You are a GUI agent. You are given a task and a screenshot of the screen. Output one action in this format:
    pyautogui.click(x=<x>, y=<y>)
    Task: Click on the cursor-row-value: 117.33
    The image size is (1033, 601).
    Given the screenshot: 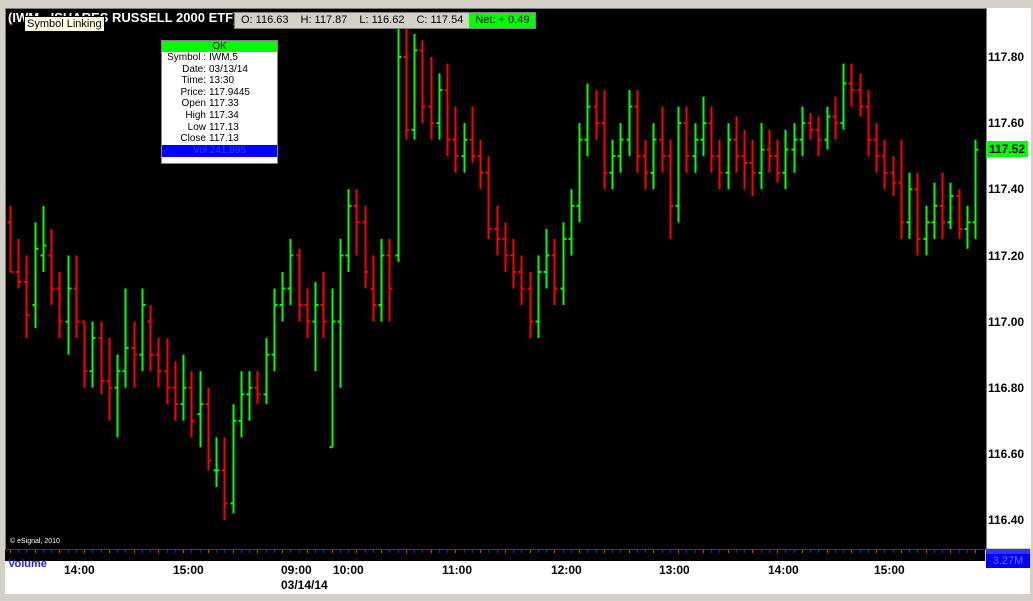 What is the action you would take?
    pyautogui.click(x=224, y=104)
    